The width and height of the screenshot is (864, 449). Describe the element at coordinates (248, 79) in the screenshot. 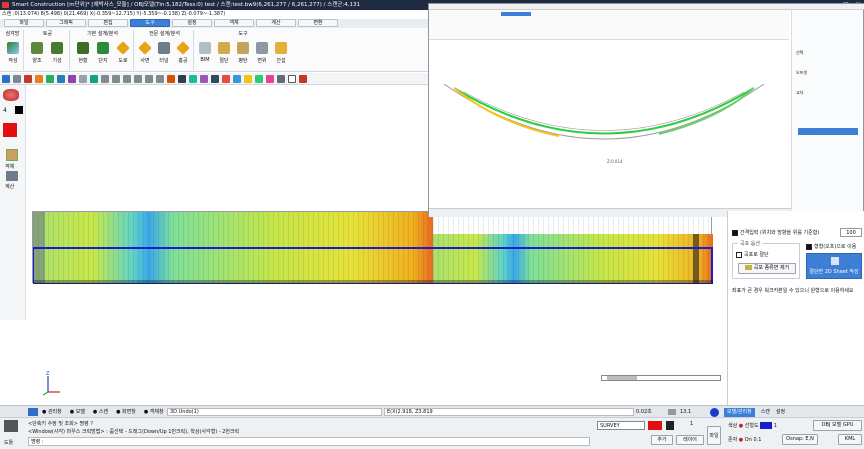

I see `point-icon` at that location.